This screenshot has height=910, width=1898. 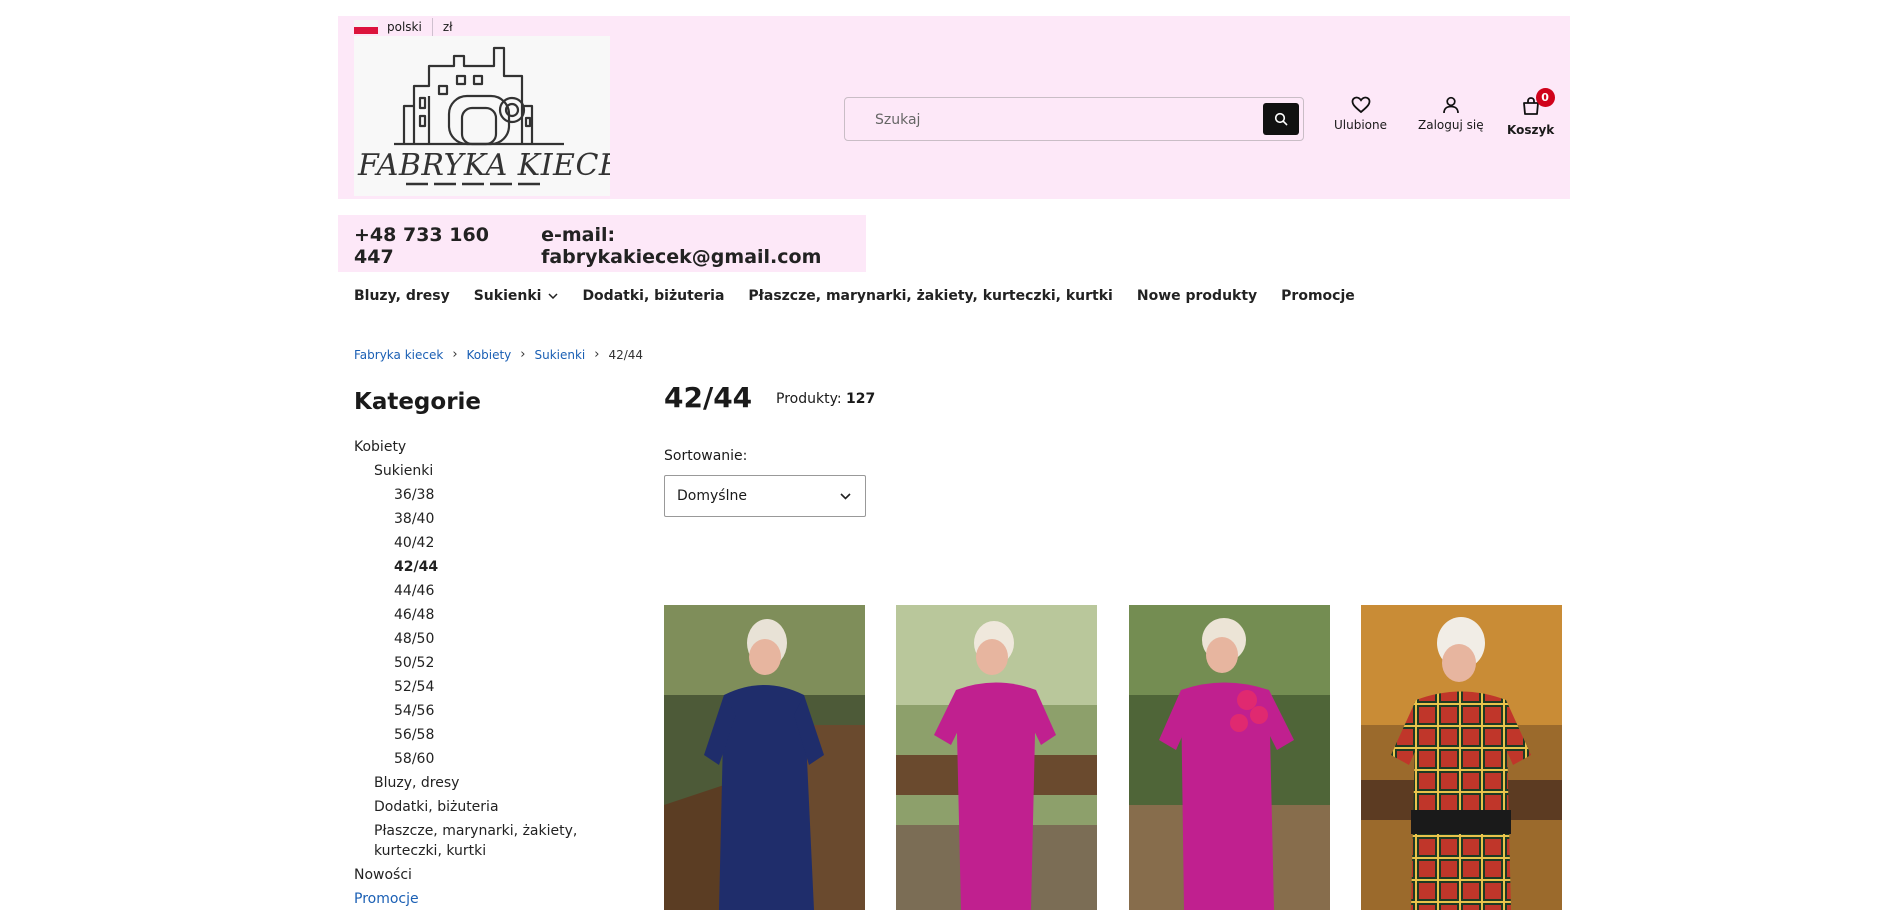 What do you see at coordinates (479, 898) in the screenshot?
I see `category-item-promocje: Promocje` at bounding box center [479, 898].